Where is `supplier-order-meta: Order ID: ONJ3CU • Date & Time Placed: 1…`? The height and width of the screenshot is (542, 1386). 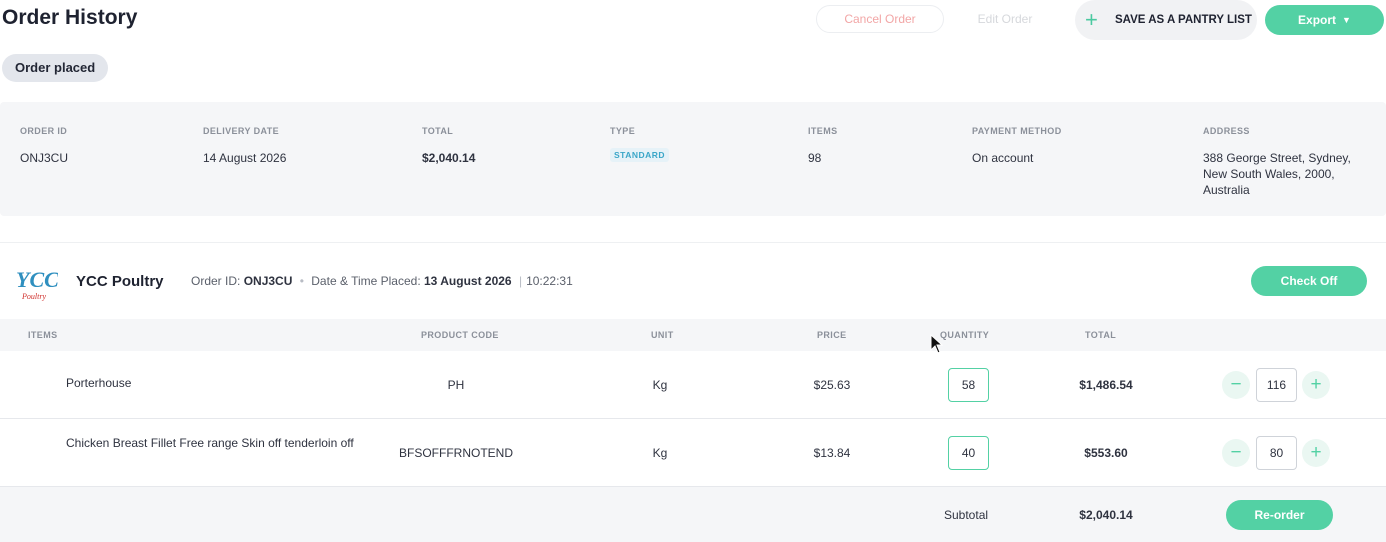 supplier-order-meta: Order ID: ONJ3CU • Date & Time Placed: 1… is located at coordinates (382, 281).